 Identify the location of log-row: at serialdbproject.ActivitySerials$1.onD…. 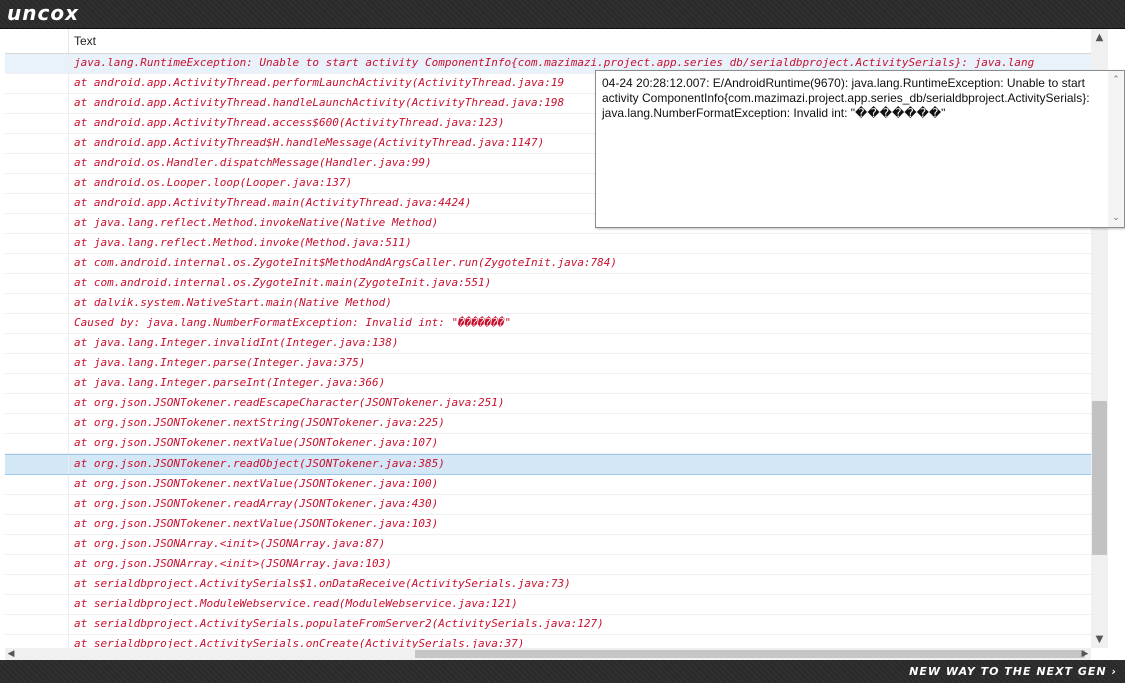
(548, 585).